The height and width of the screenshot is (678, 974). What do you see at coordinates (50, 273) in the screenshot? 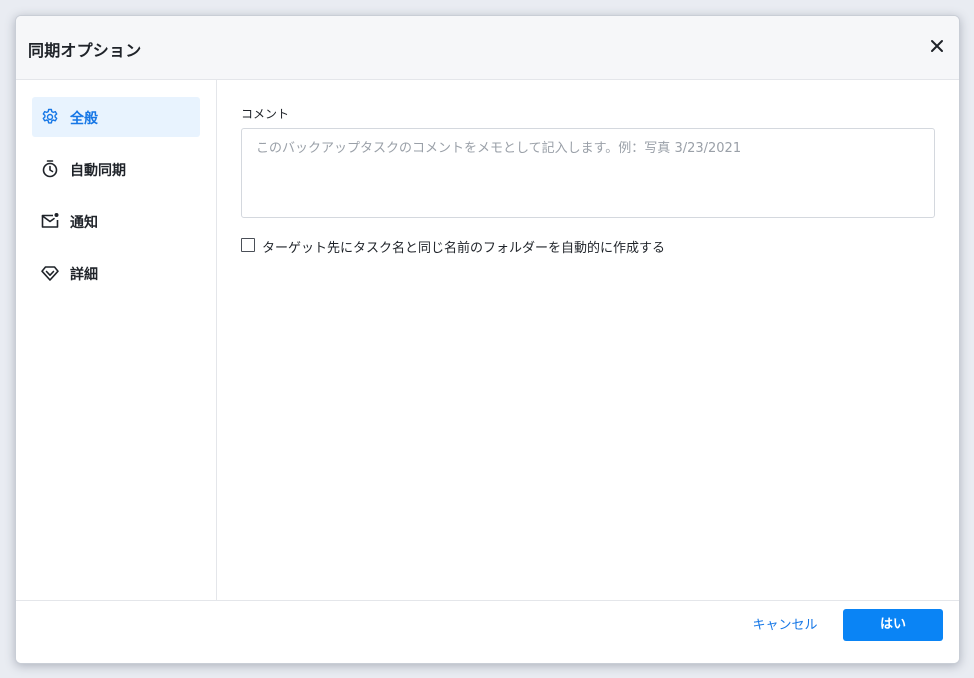
I see `diamond-icon` at bounding box center [50, 273].